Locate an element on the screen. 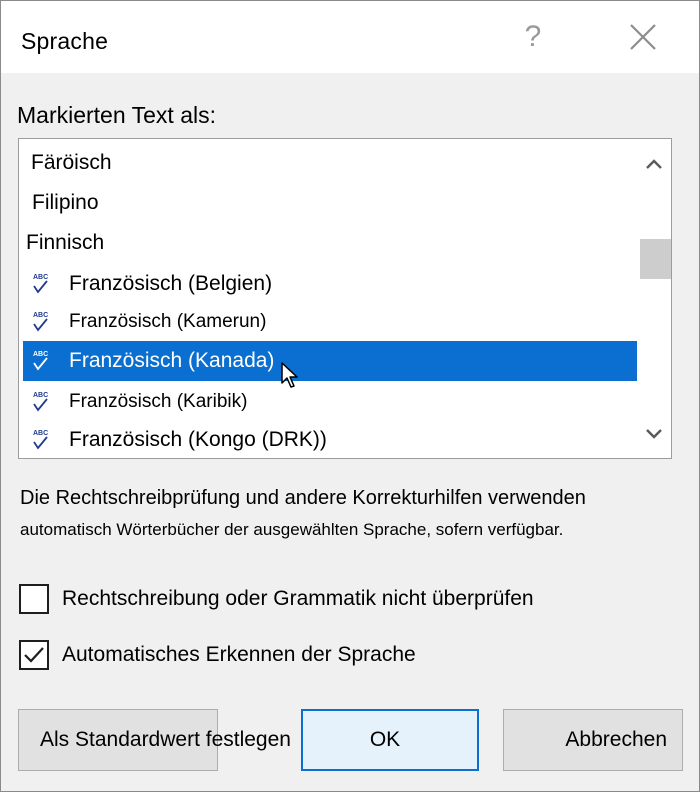 Image resolution: width=700 pixels, height=792 pixels. close-button is located at coordinates (642, 37).